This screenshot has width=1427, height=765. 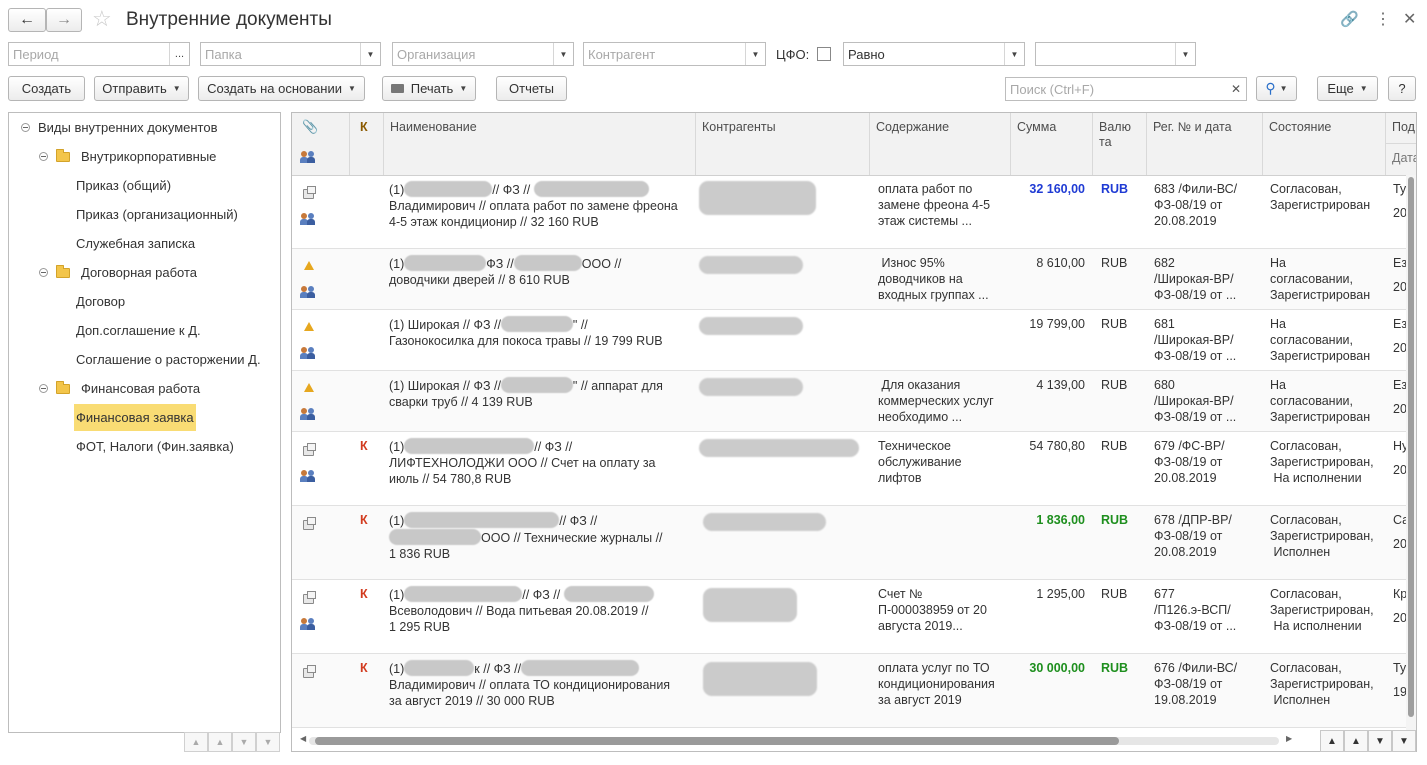 I want to click on tree-item-financial-request: Финансовая заявка, so click(x=135, y=417).